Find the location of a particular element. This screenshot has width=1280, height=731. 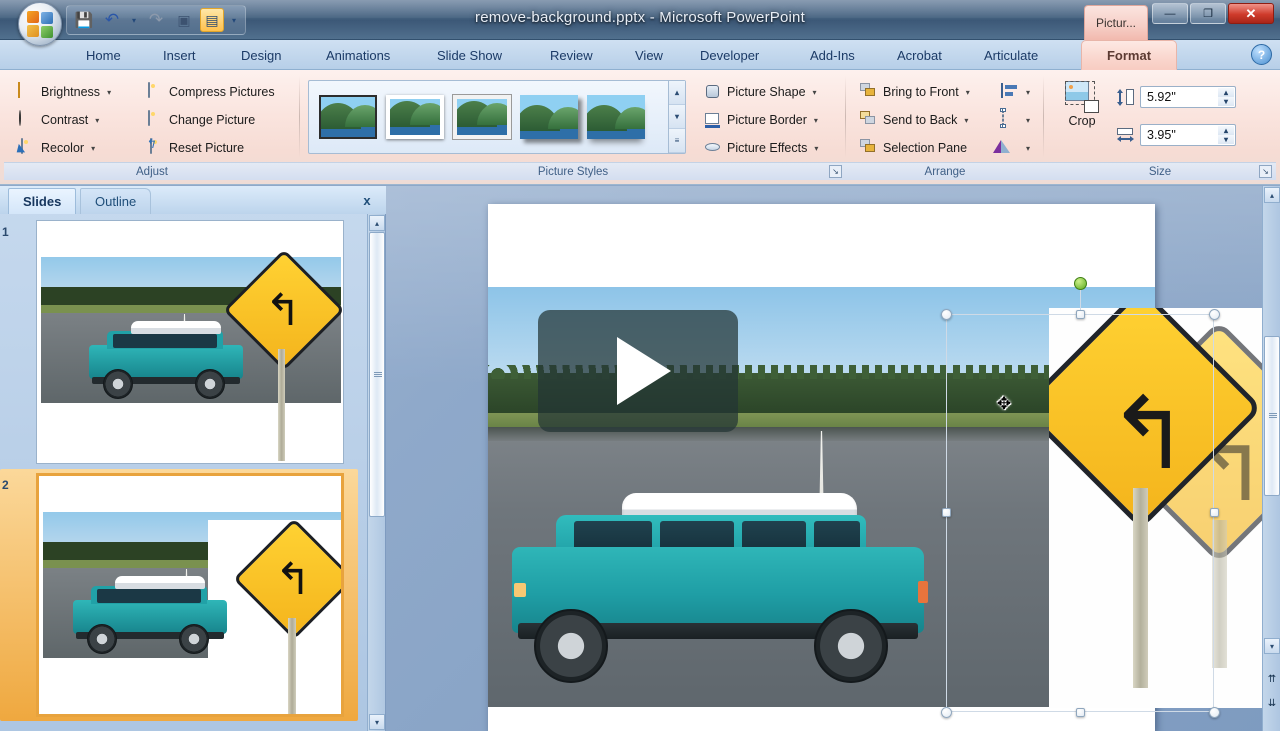

slides-scroll-down-icon: ▾ is located at coordinates (377, 722).